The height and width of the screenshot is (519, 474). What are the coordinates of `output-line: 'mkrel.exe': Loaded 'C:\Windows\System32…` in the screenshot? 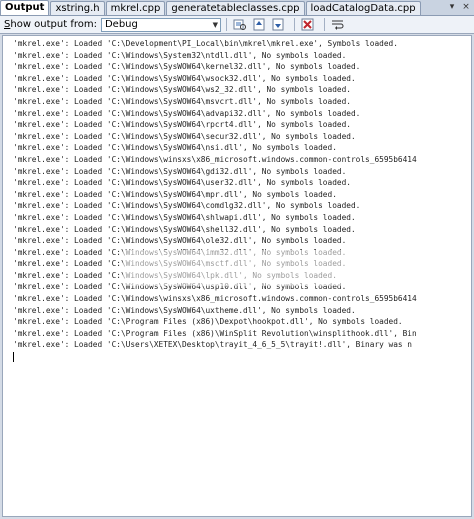 It's located at (180, 55).